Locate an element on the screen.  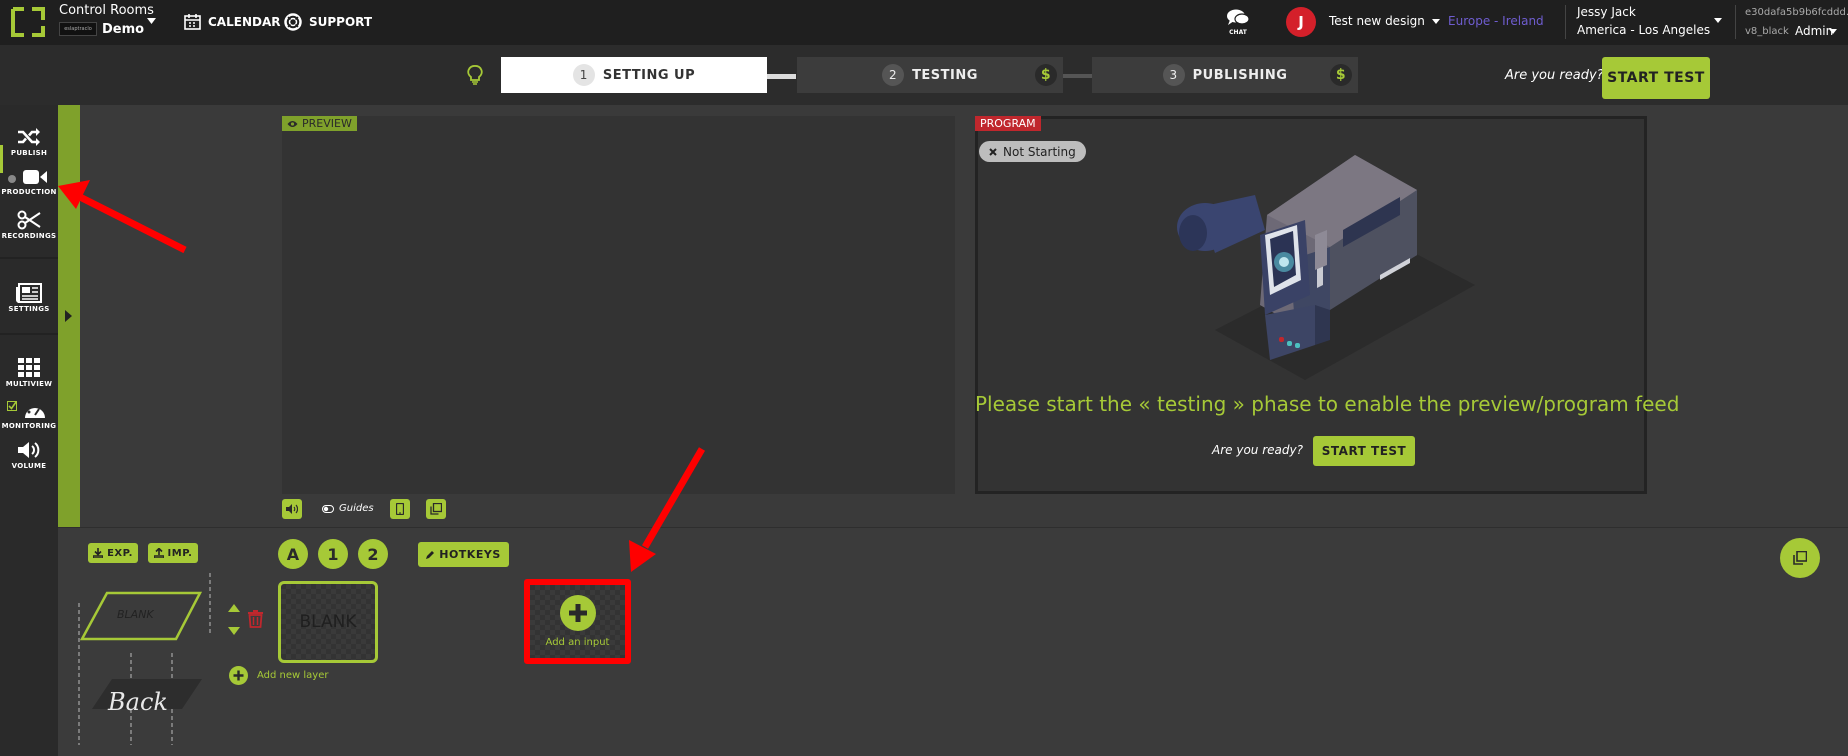
speaker-icon is located at coordinates (292, 509).